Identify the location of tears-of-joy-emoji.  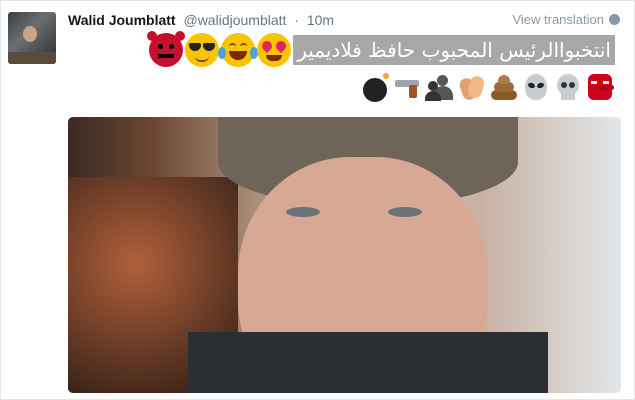
(238, 50).